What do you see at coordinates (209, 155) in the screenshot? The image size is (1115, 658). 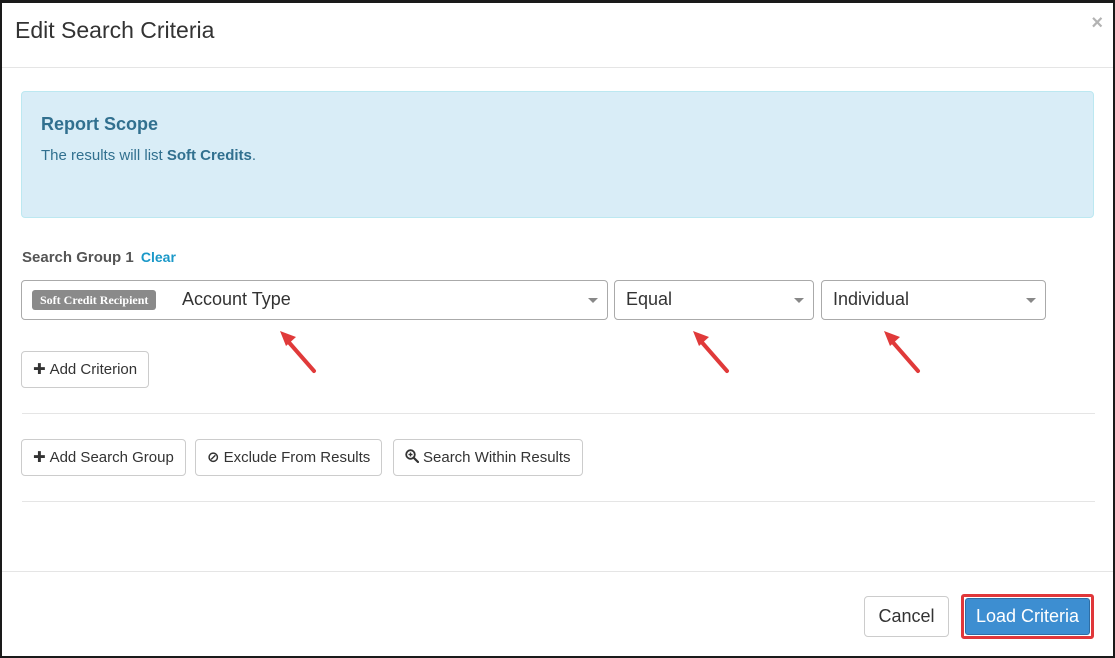 I see `scope-text-bold: Soft Credits` at bounding box center [209, 155].